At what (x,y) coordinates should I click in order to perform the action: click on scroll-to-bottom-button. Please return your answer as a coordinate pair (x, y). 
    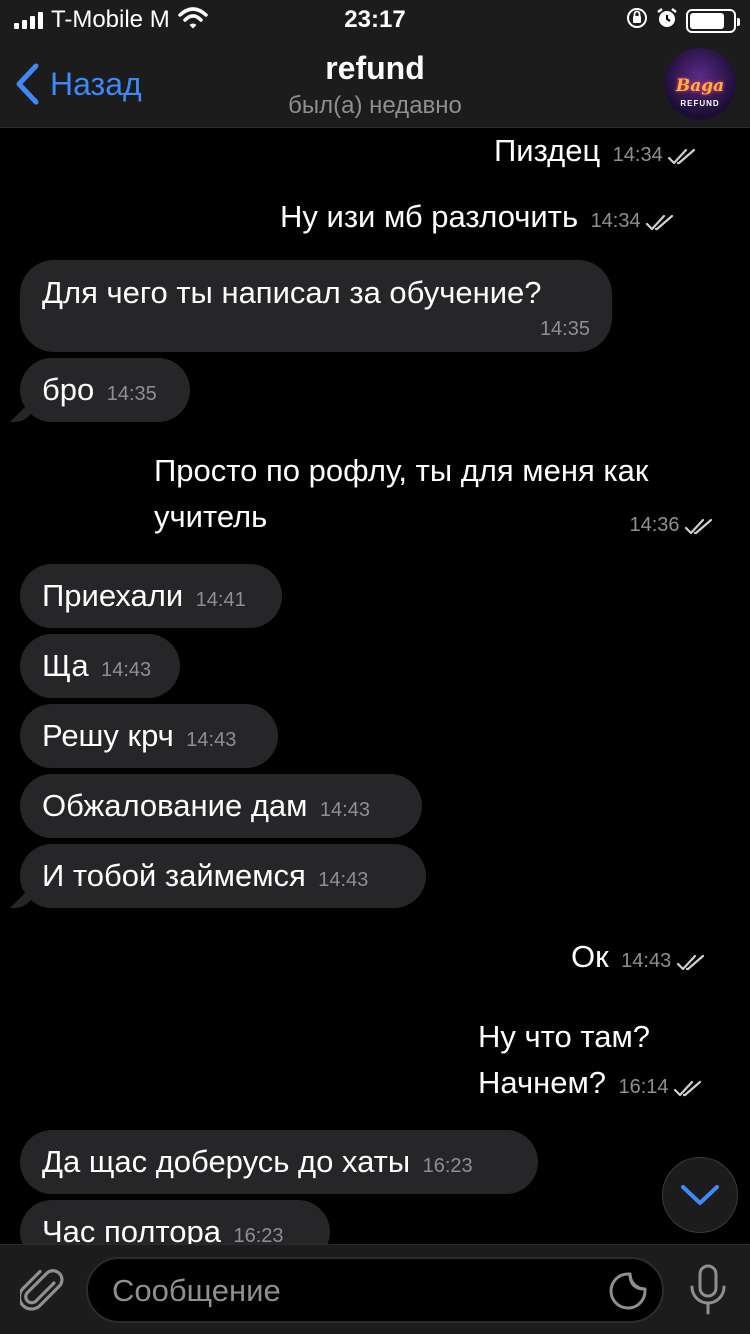
    Looking at the image, I should click on (700, 1195).